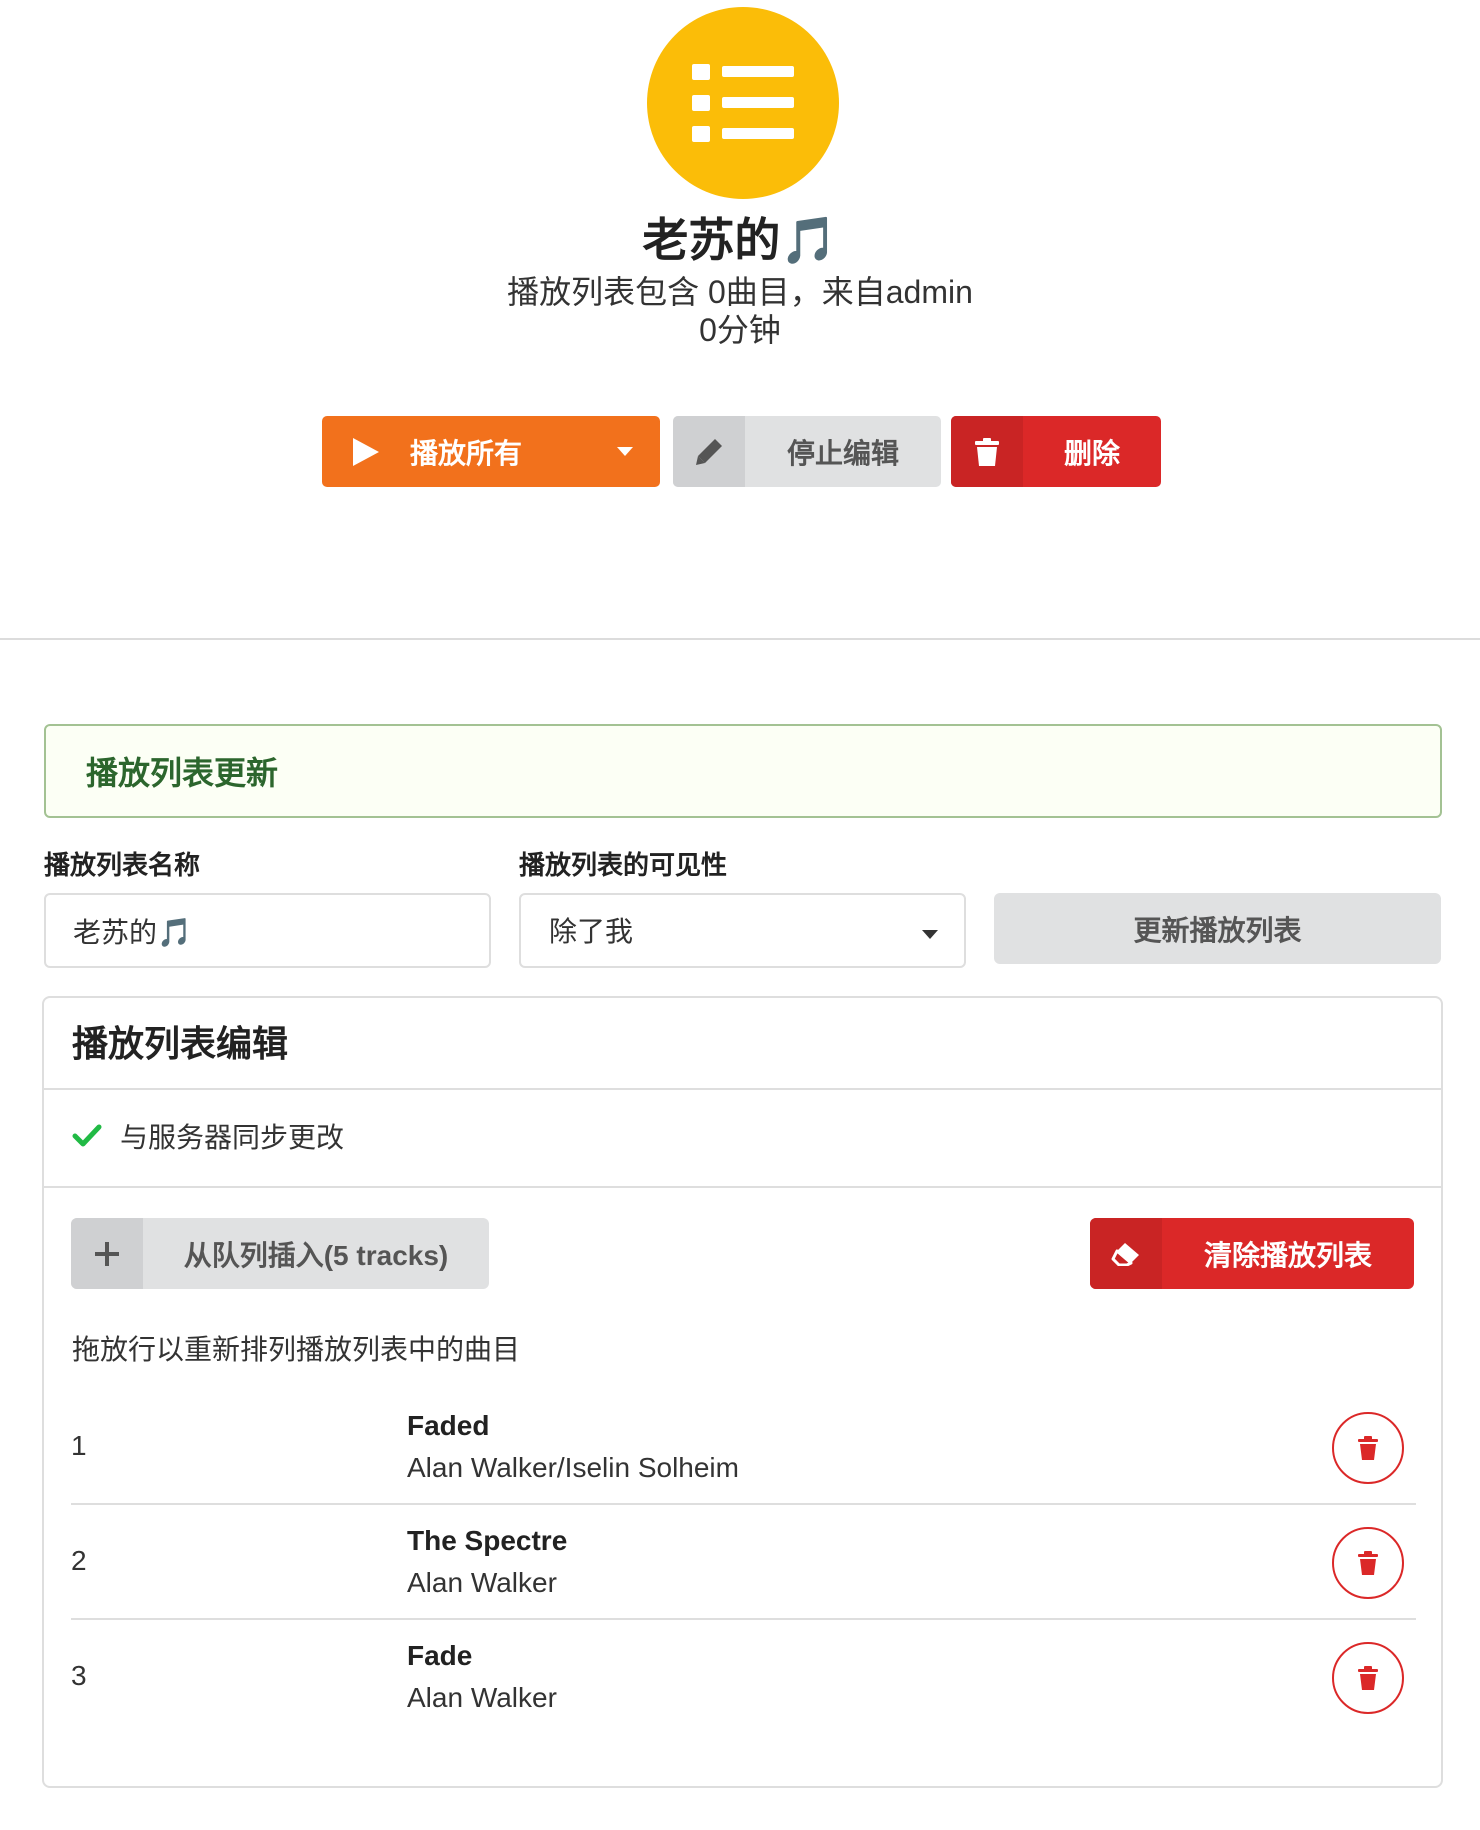  Describe the element at coordinates (573, 1467) in the screenshot. I see `track-artist: Alan Walker/Iselin Solheim` at that location.